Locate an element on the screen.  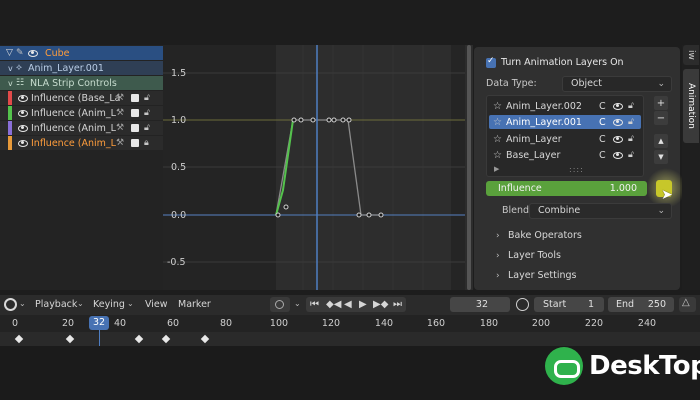
bake-operators-section: › Bake Operators is located at coordinates (539, 235).